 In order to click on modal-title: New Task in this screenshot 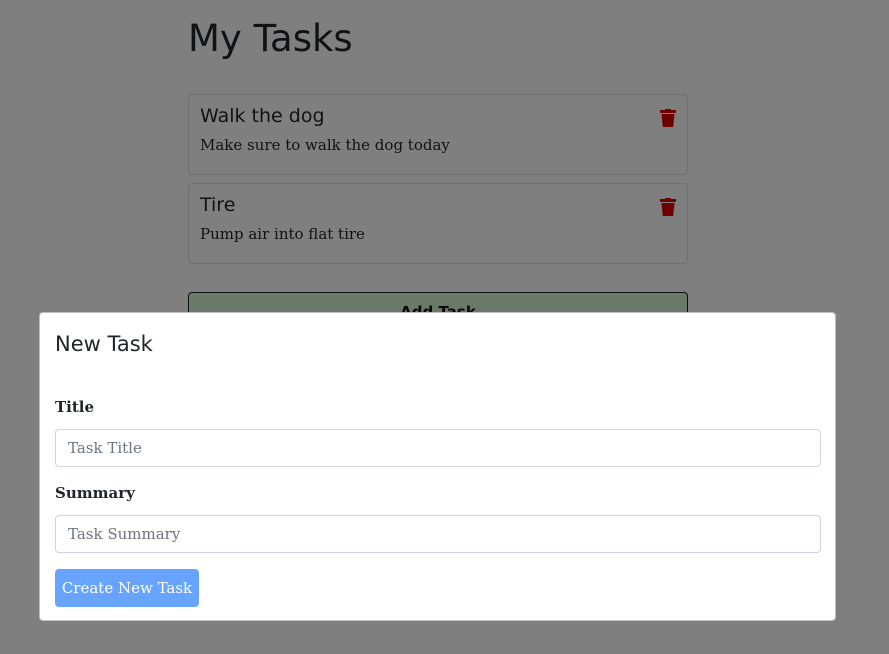, I will do `click(104, 344)`.